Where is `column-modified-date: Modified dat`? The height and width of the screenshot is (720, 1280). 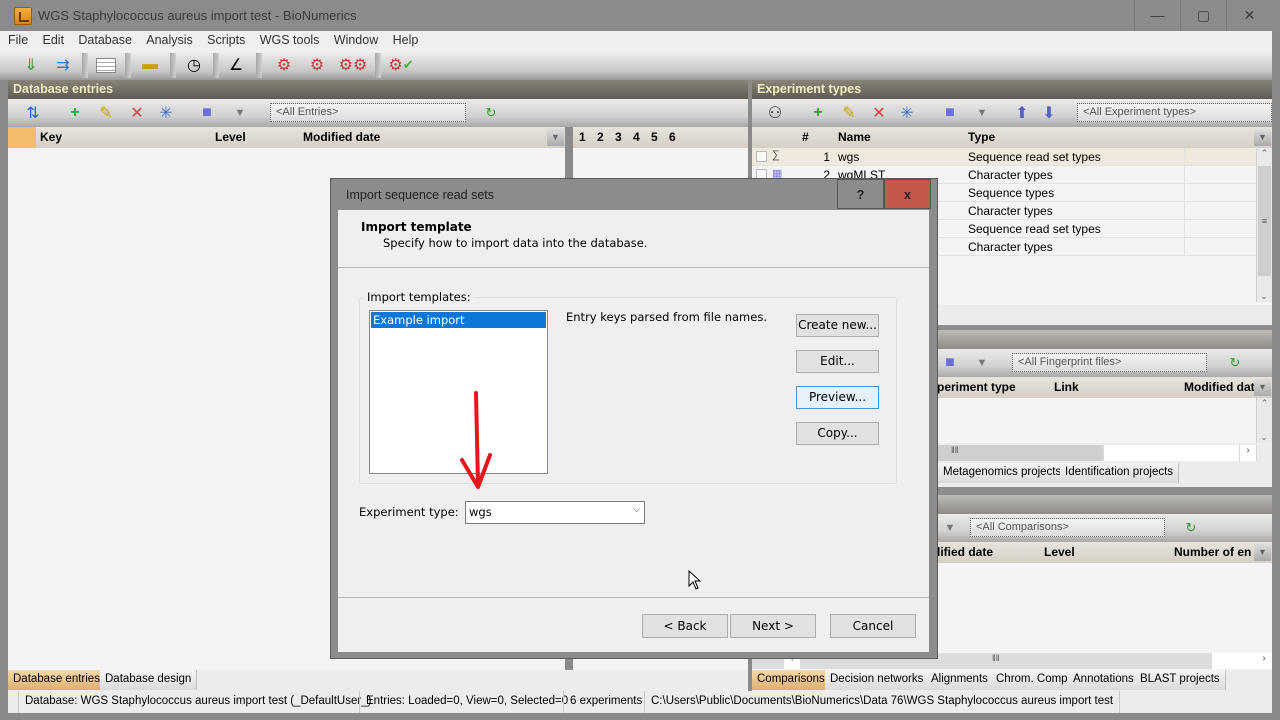
column-modified-date: Modified dat is located at coordinates (1219, 387).